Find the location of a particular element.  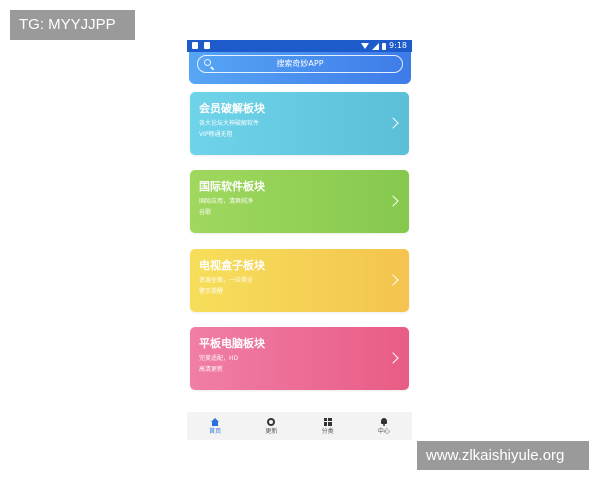

tab-category: 分类 is located at coordinates (328, 426).